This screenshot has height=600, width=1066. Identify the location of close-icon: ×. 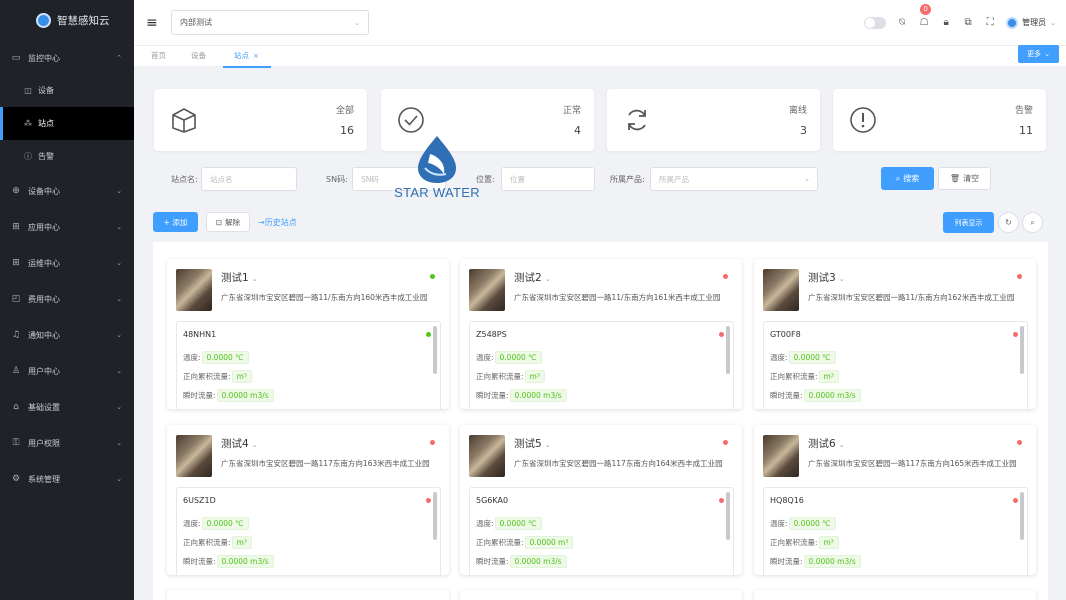
(256, 56).